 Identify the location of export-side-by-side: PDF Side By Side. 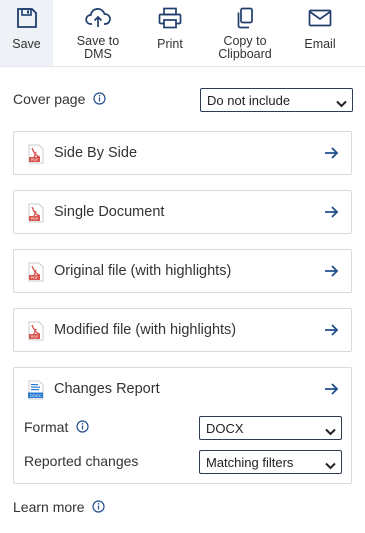
(182, 153).